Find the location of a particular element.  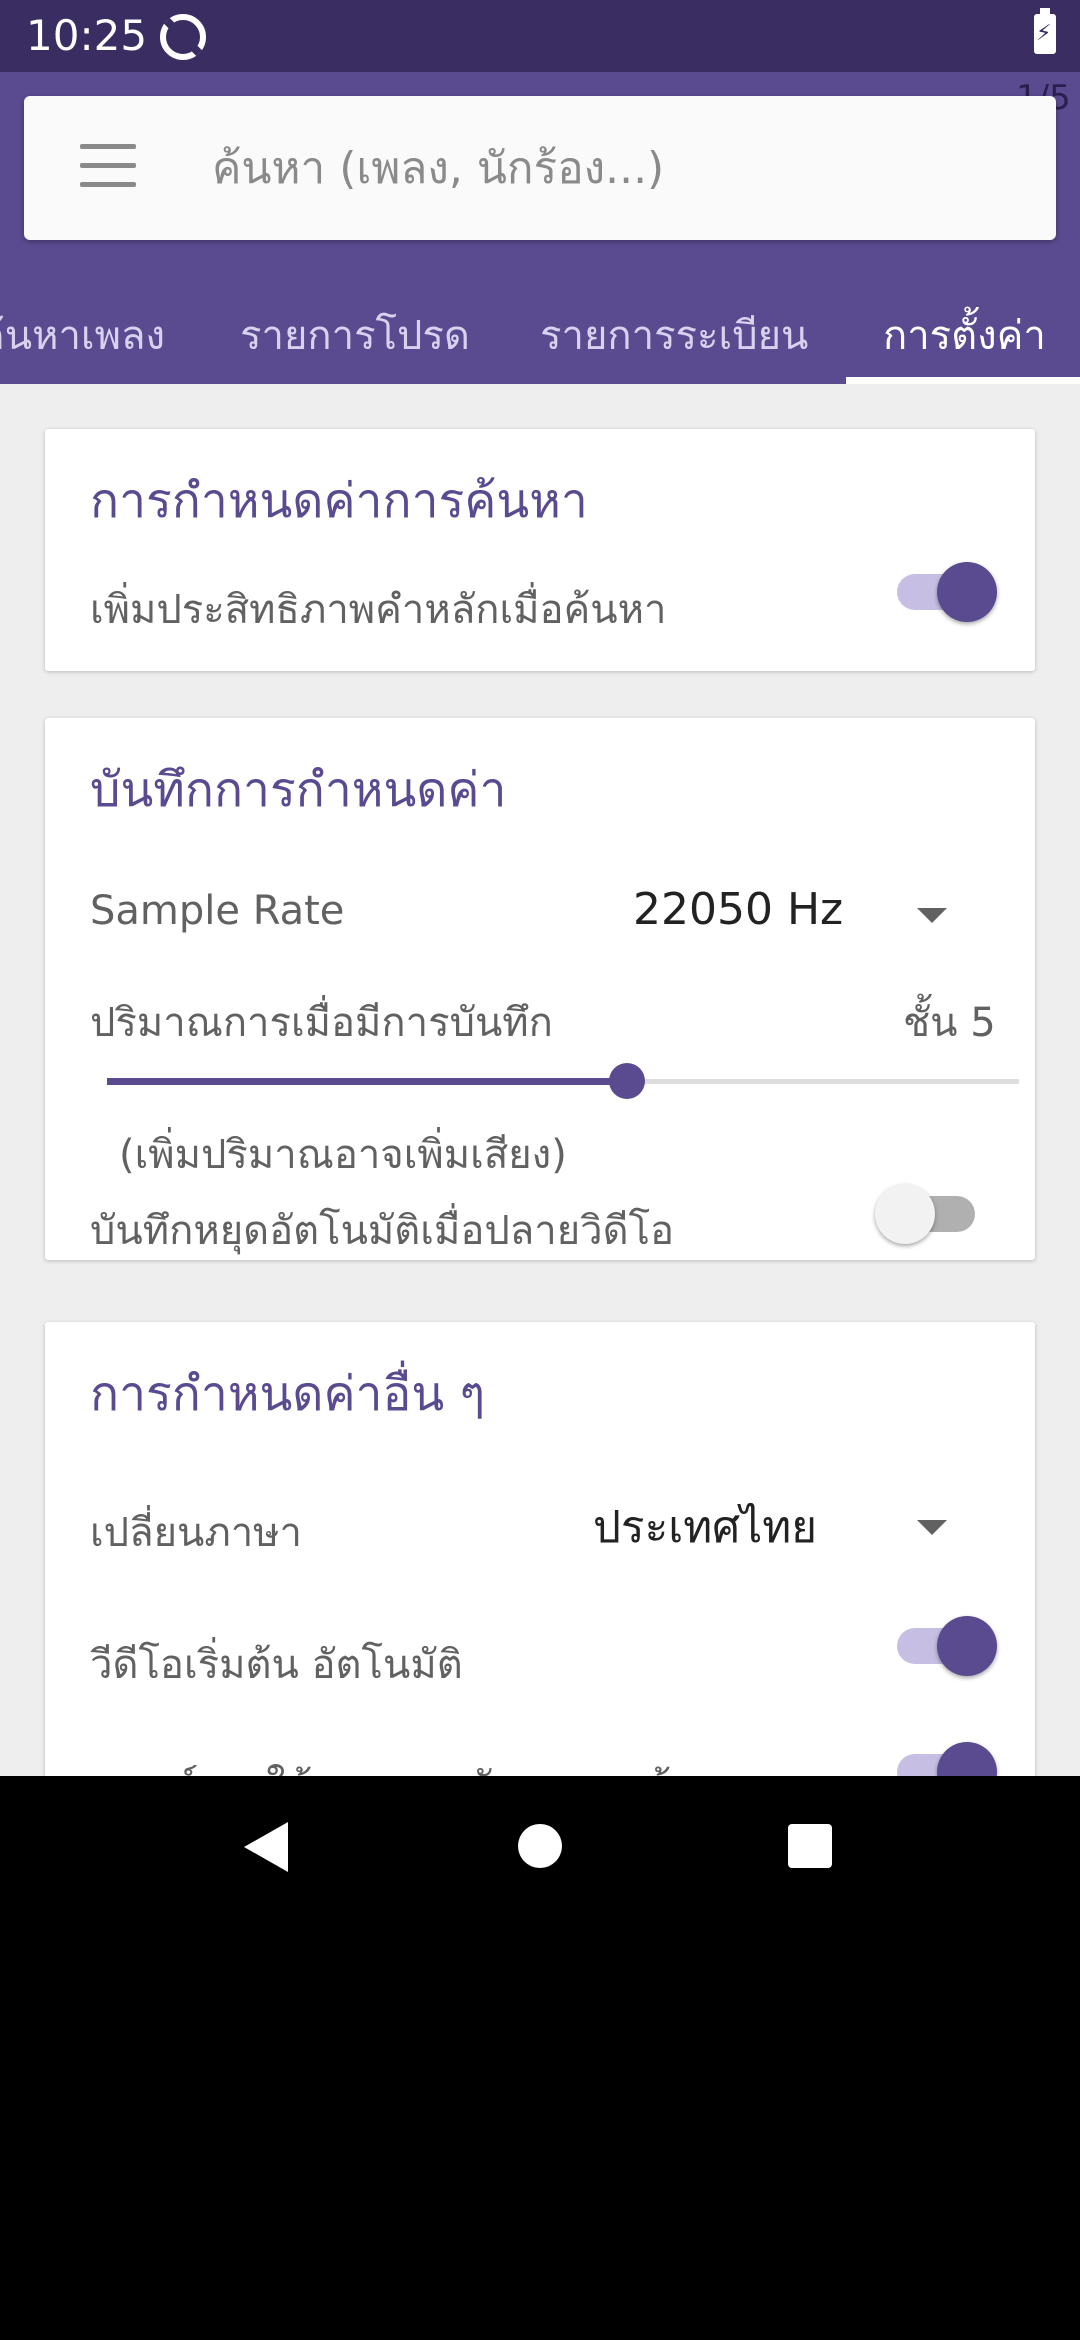

search-bar is located at coordinates (540, 168).